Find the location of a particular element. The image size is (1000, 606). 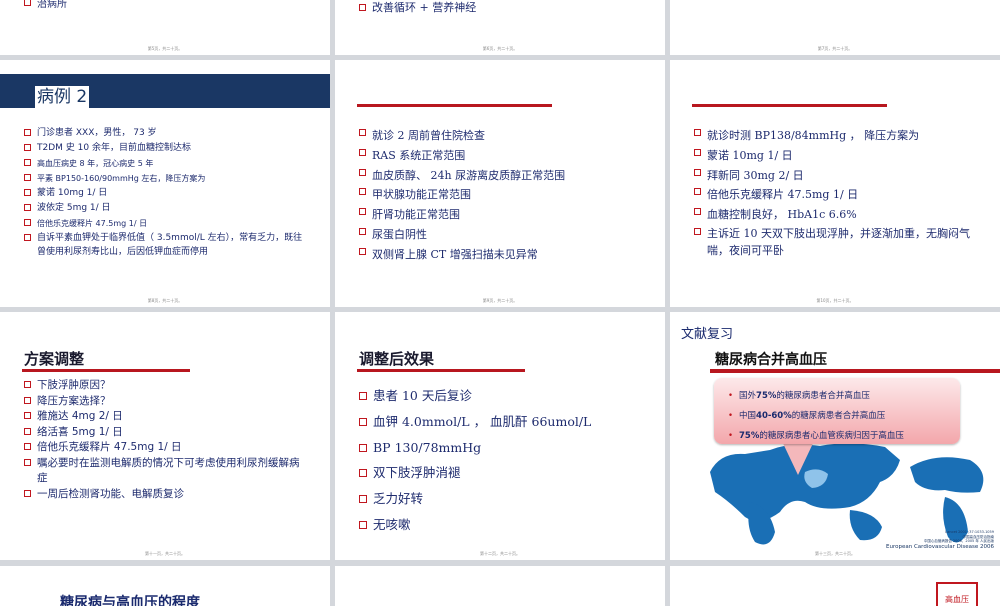

list-item: T2DM 史 10 余年，目前血糖控制达标 is located at coordinates (166, 148).